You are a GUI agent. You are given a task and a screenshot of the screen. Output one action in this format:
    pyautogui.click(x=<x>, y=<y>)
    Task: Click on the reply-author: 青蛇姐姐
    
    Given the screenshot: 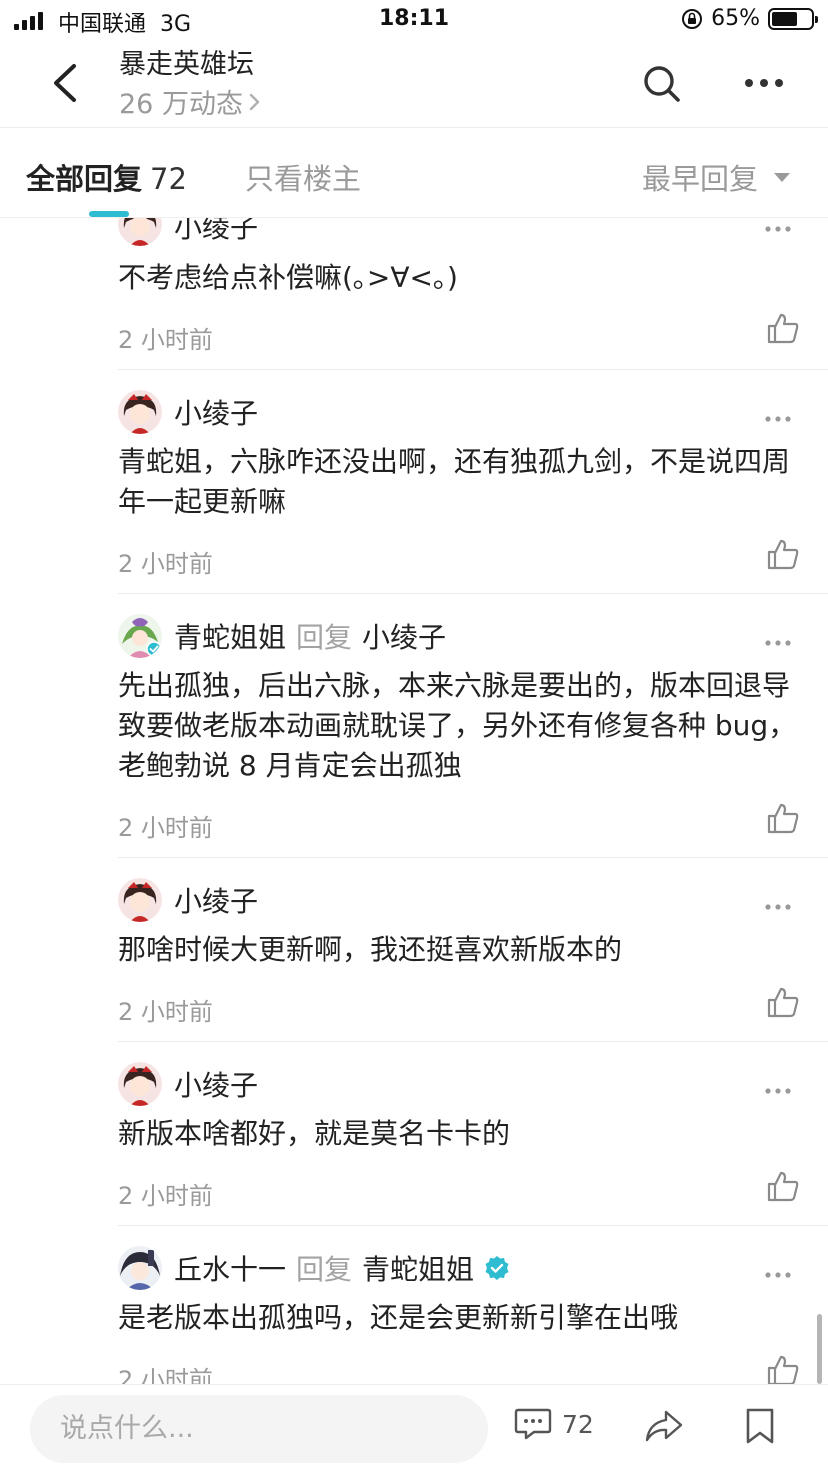 What is the action you would take?
    pyautogui.click(x=230, y=636)
    